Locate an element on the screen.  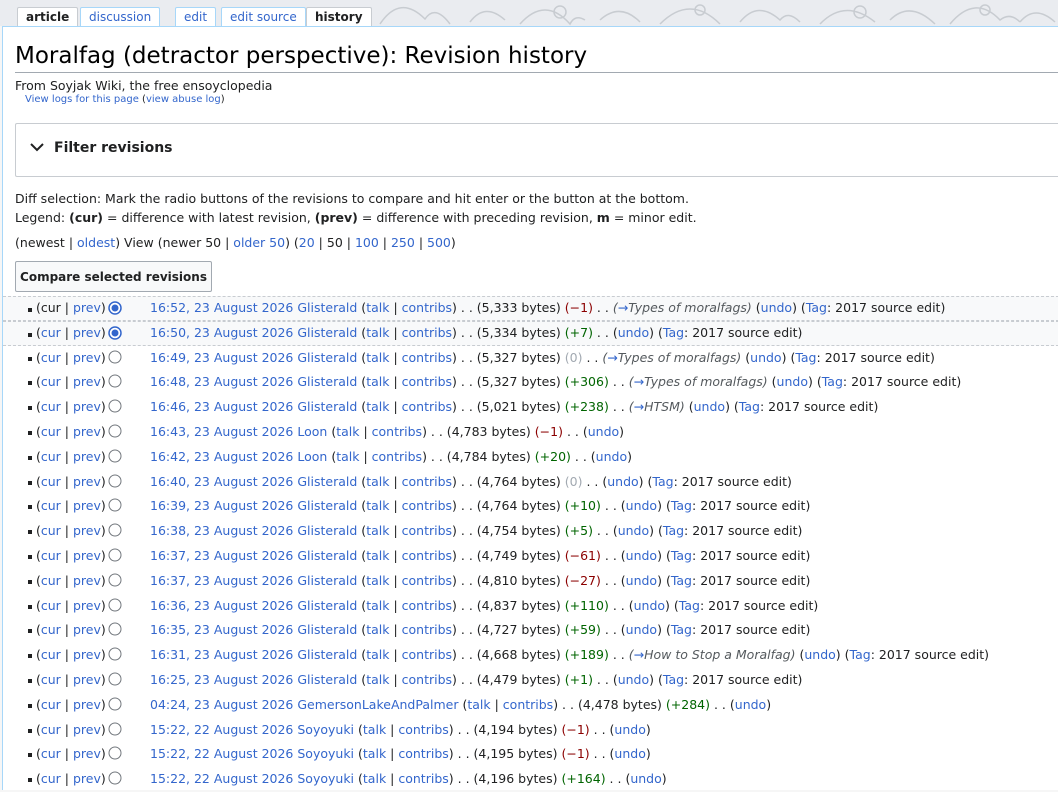
view-abuse-log-link: view abuse log is located at coordinates (183, 99).